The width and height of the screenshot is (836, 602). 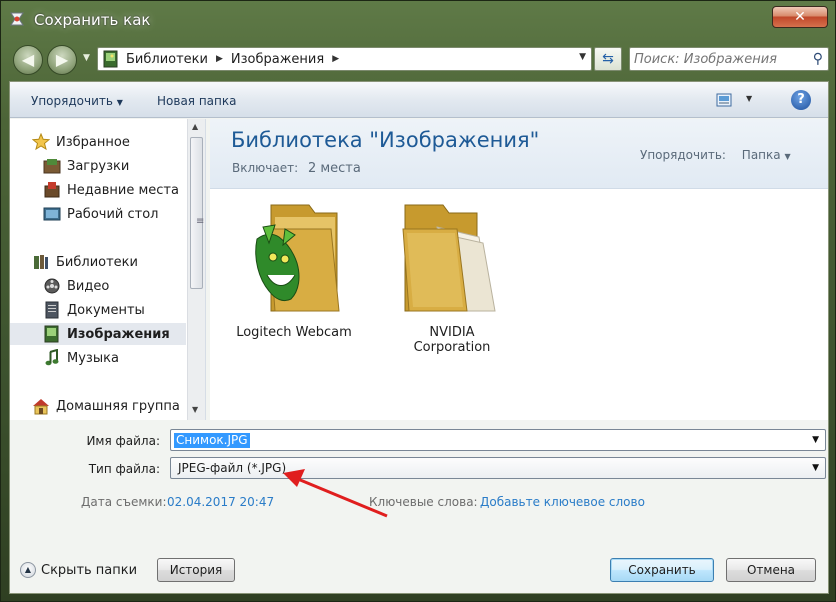 I want to click on star-icon, so click(x=41, y=141).